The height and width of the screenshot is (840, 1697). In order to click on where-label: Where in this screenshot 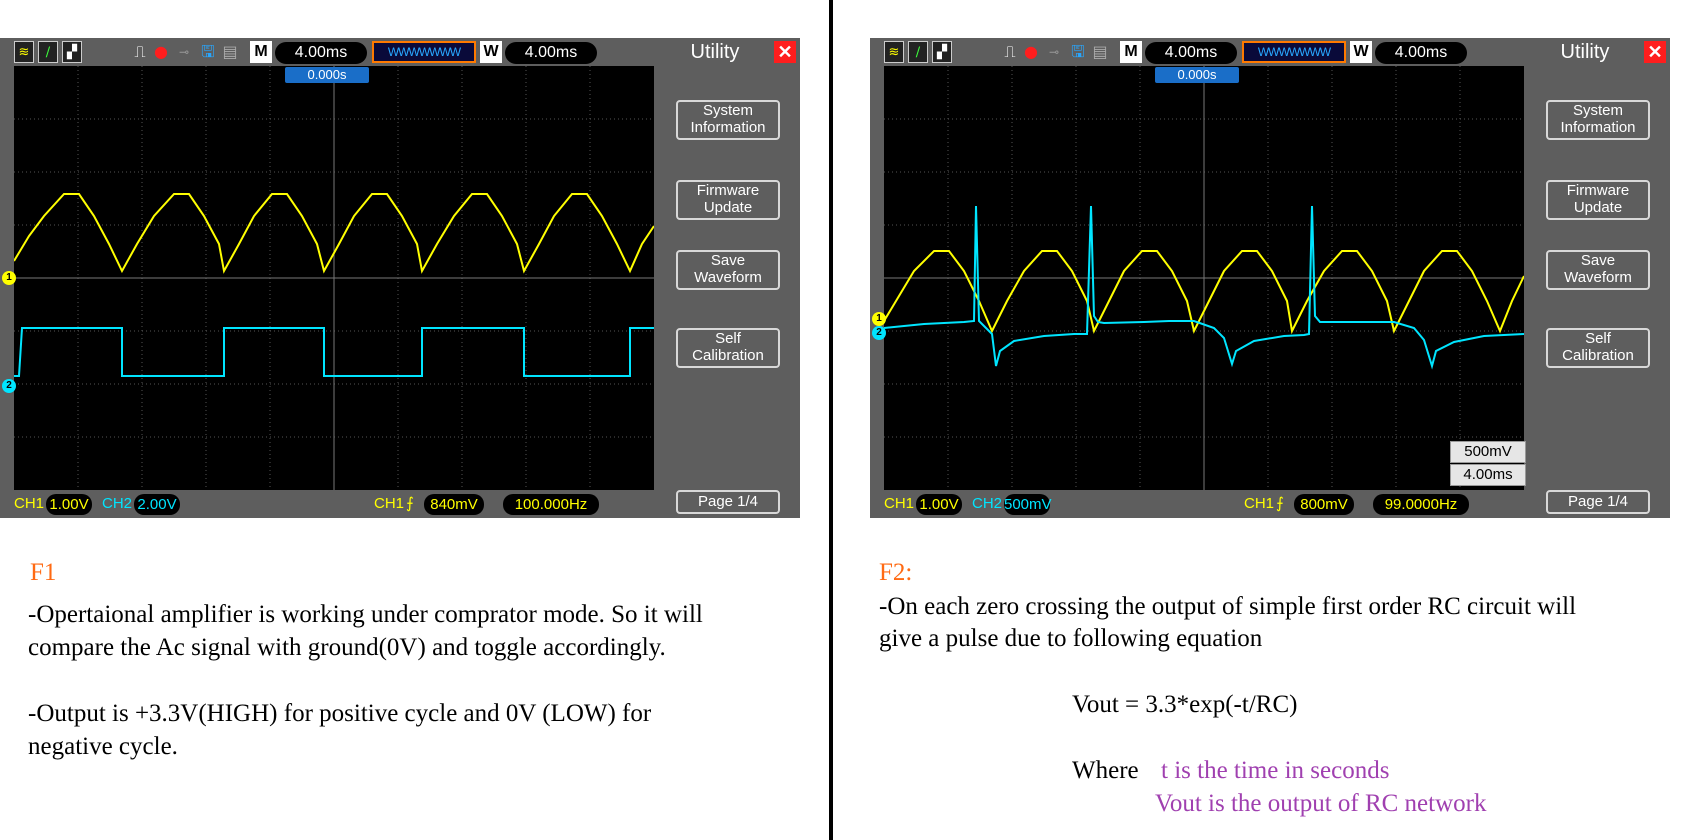, I will do `click(1105, 770)`.